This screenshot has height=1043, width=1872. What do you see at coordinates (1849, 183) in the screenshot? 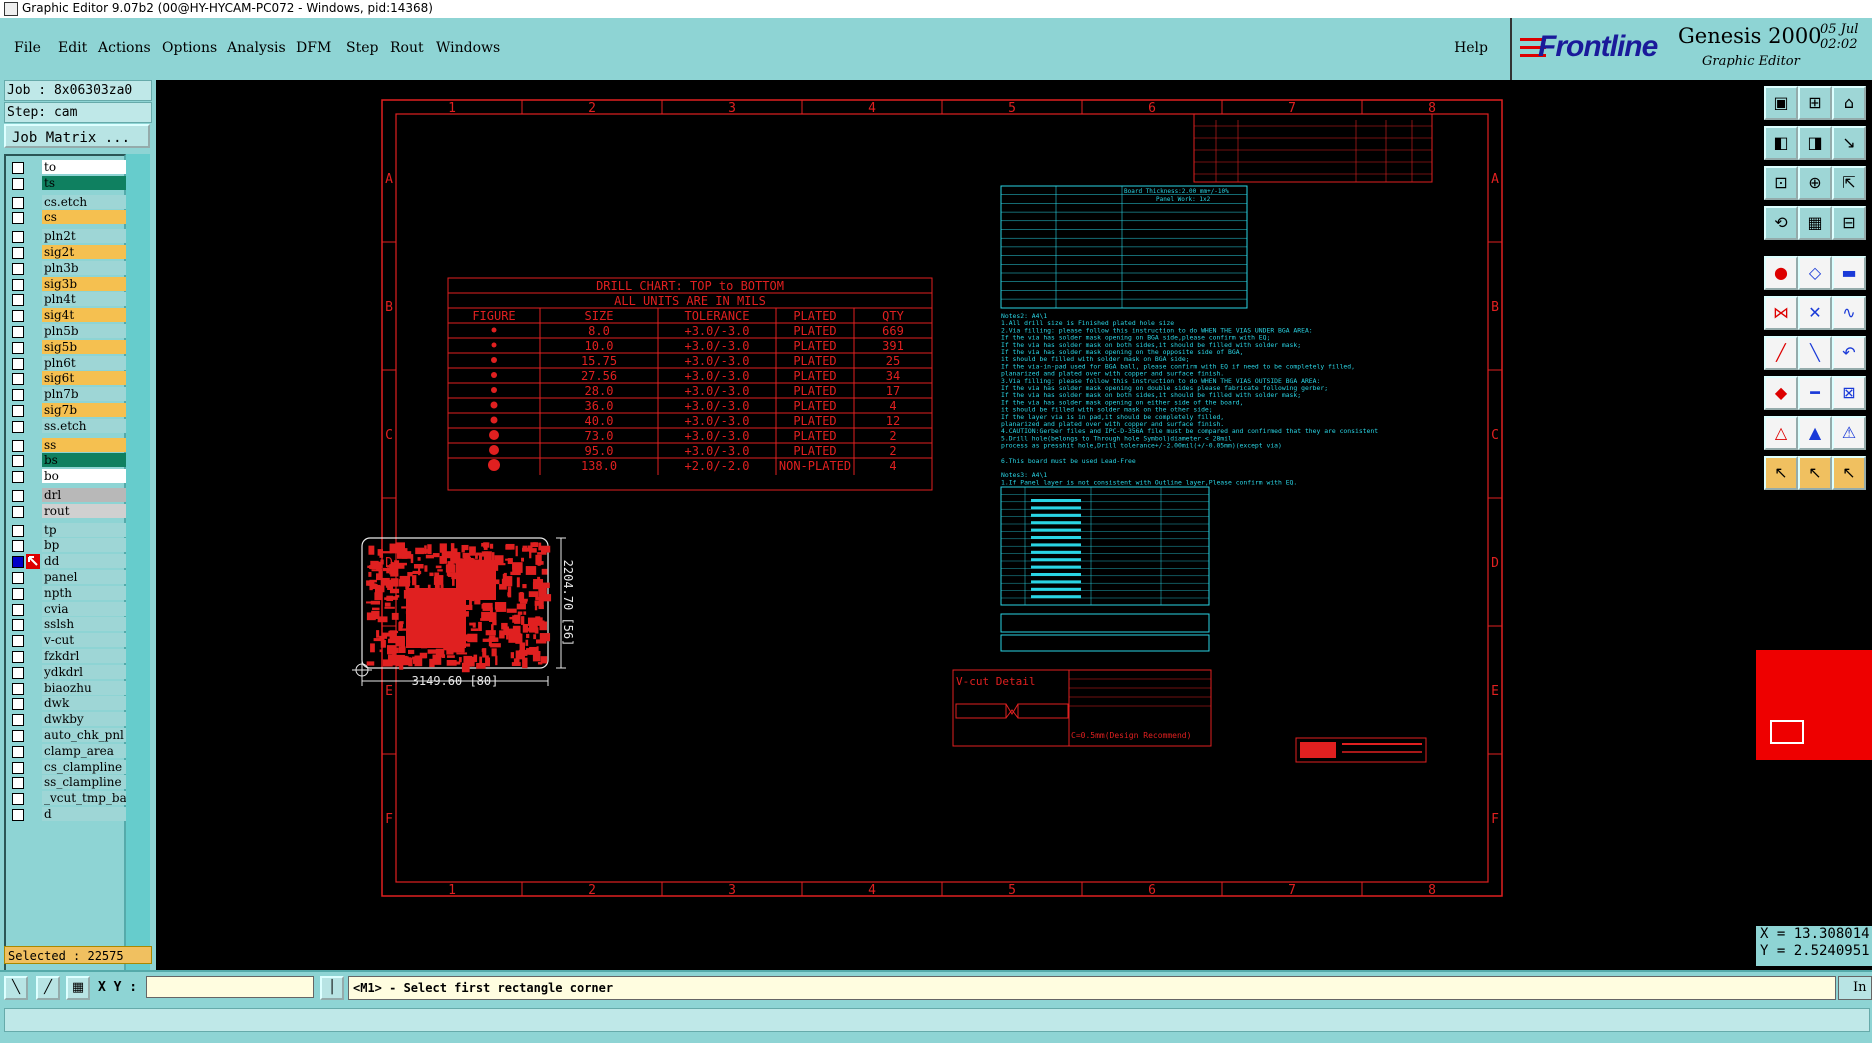
I see `scale-icon: ⇱` at bounding box center [1849, 183].